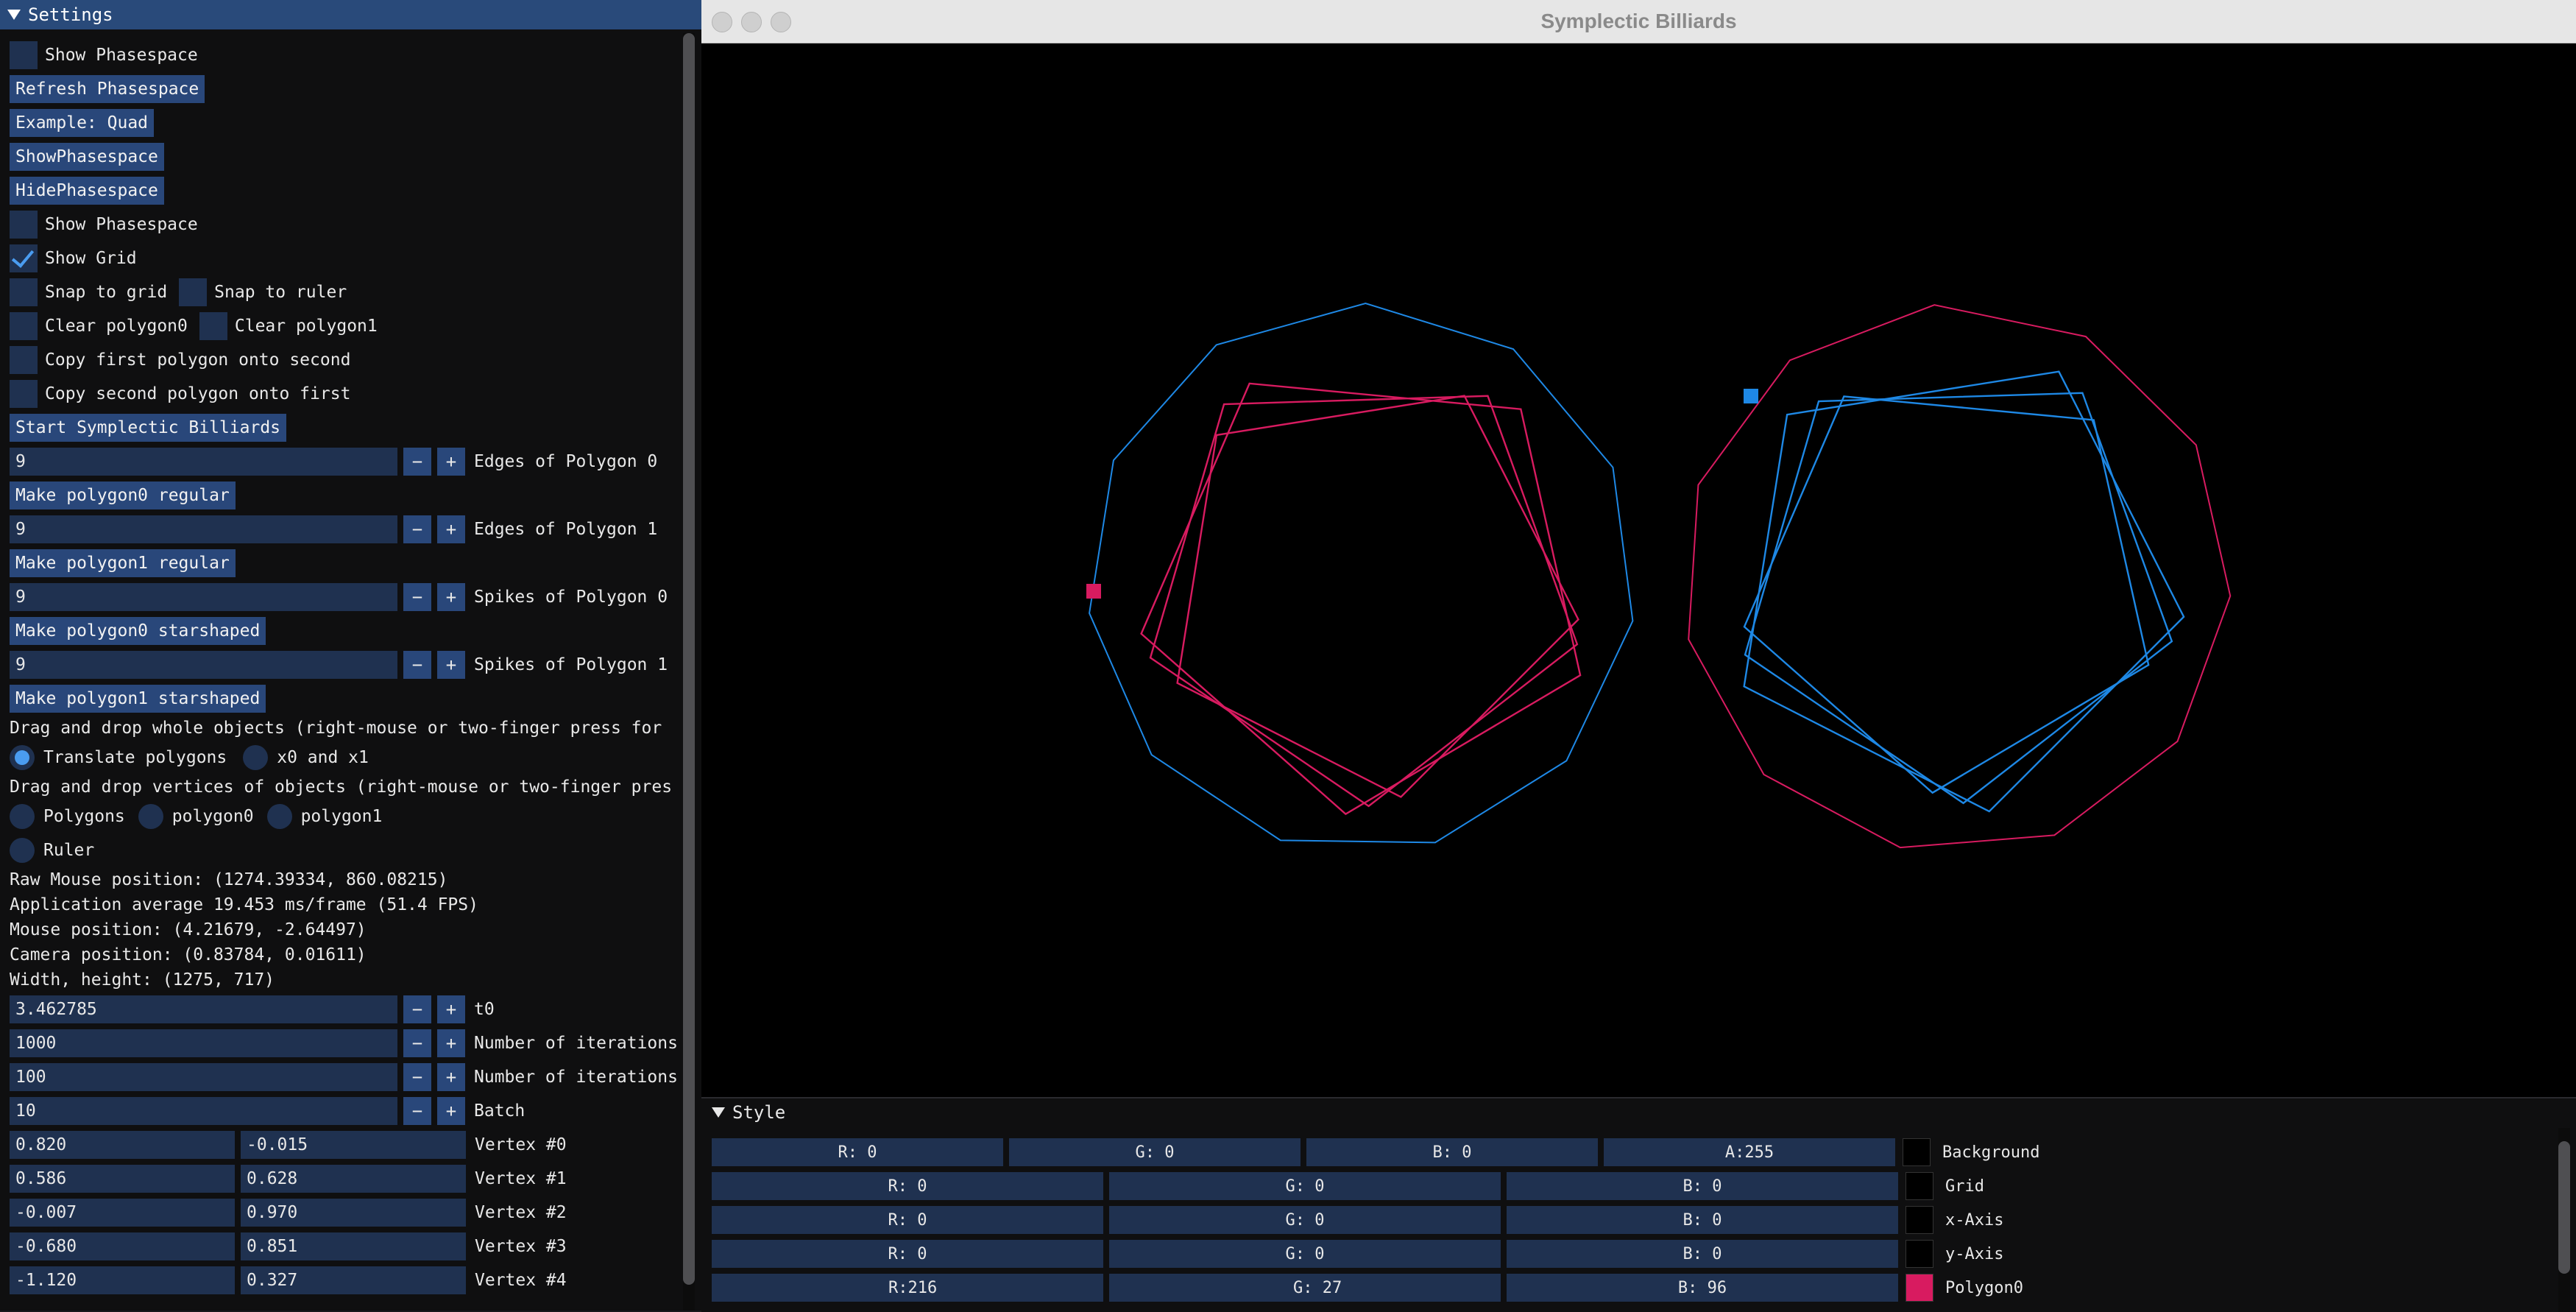 Image resolution: width=2576 pixels, height=1312 pixels. What do you see at coordinates (722, 22) in the screenshot?
I see `close-window-icon` at bounding box center [722, 22].